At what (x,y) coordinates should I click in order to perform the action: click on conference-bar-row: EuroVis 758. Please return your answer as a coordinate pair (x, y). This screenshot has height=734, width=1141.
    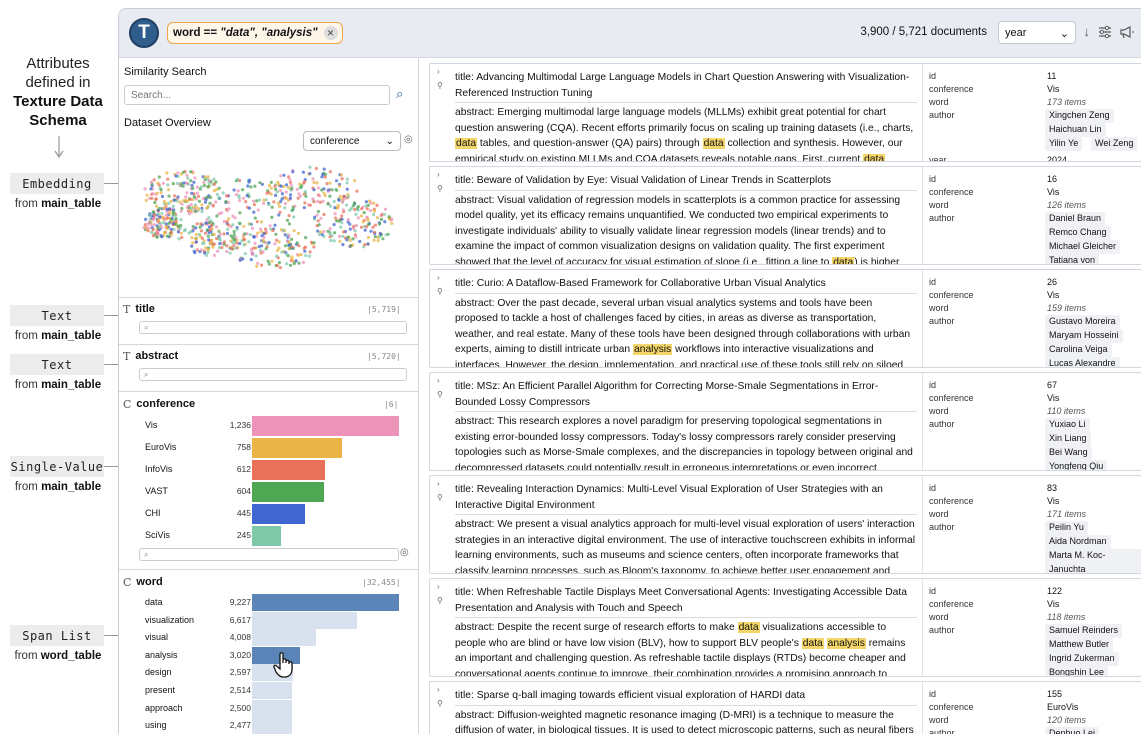
    Looking at the image, I should click on (268, 448).